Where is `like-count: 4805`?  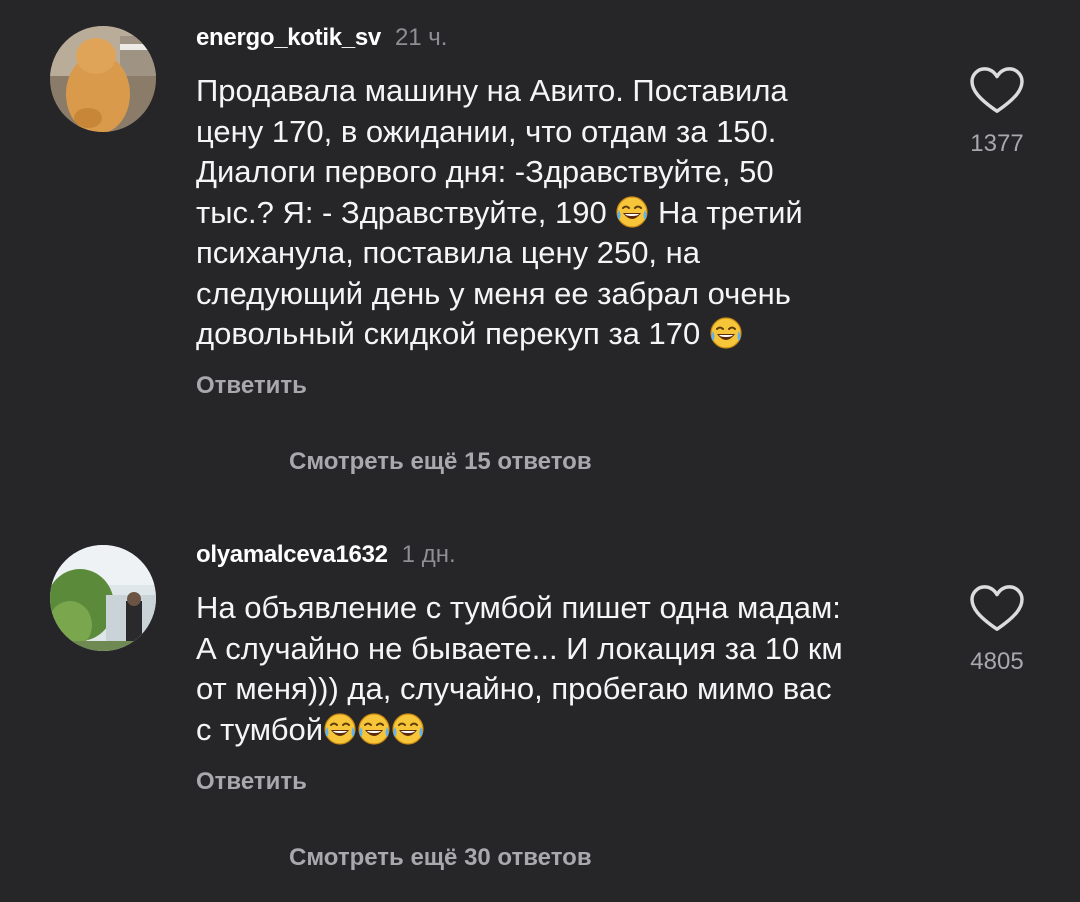
like-count: 4805 is located at coordinates (997, 661).